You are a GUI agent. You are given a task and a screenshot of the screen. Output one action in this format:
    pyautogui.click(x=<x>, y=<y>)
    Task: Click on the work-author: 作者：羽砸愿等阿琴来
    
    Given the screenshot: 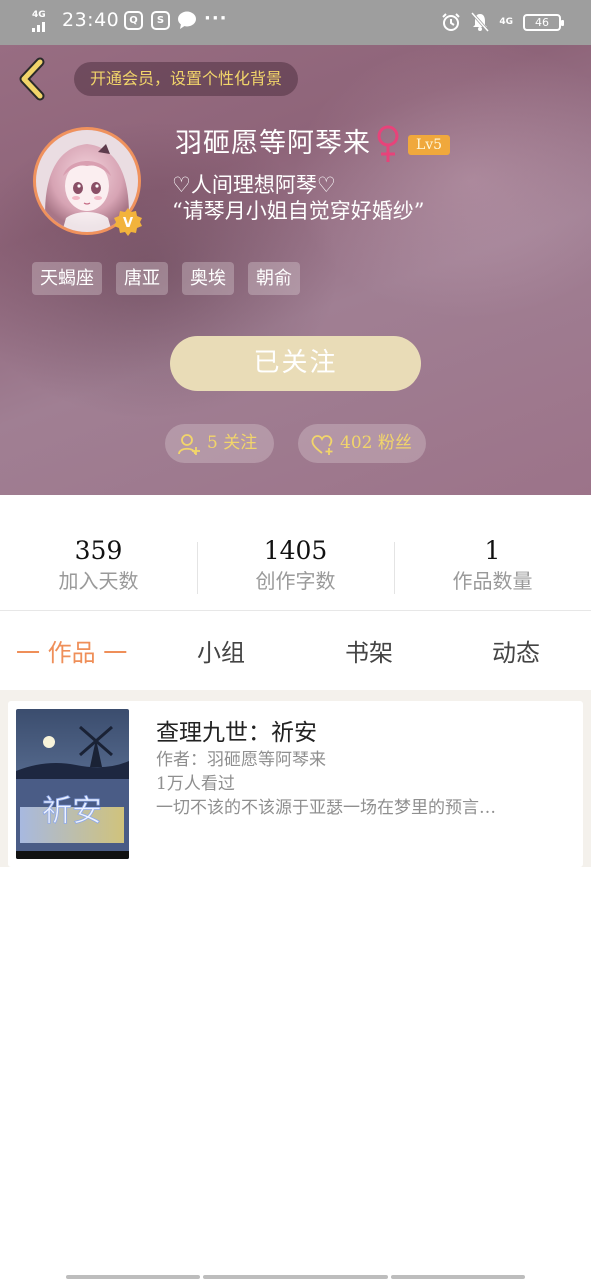 What is the action you would take?
    pyautogui.click(x=241, y=760)
    